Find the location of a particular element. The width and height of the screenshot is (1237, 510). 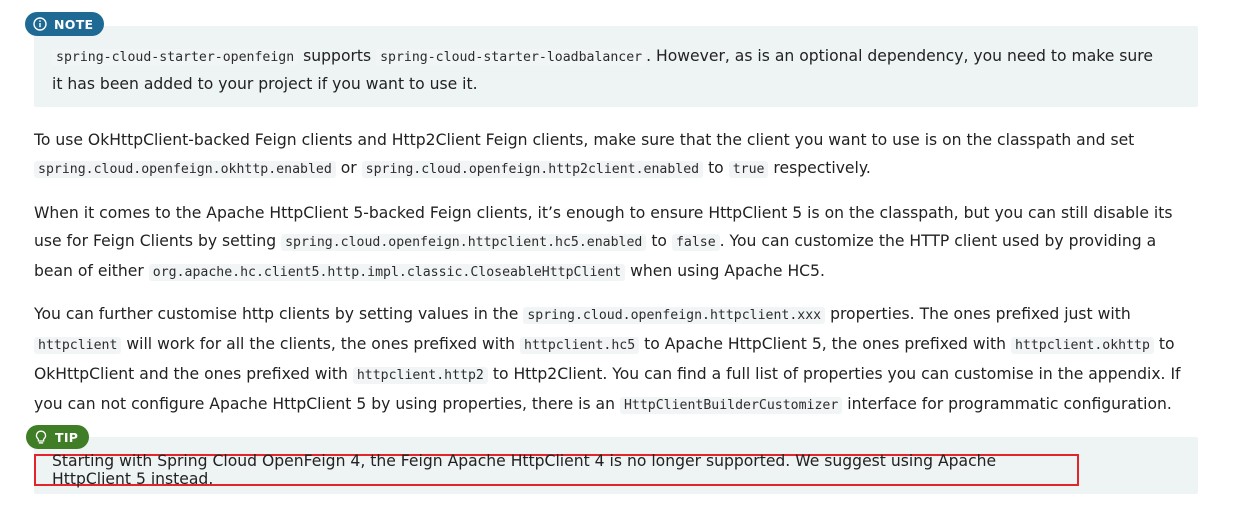

tip-badge: TIP is located at coordinates (58, 437).